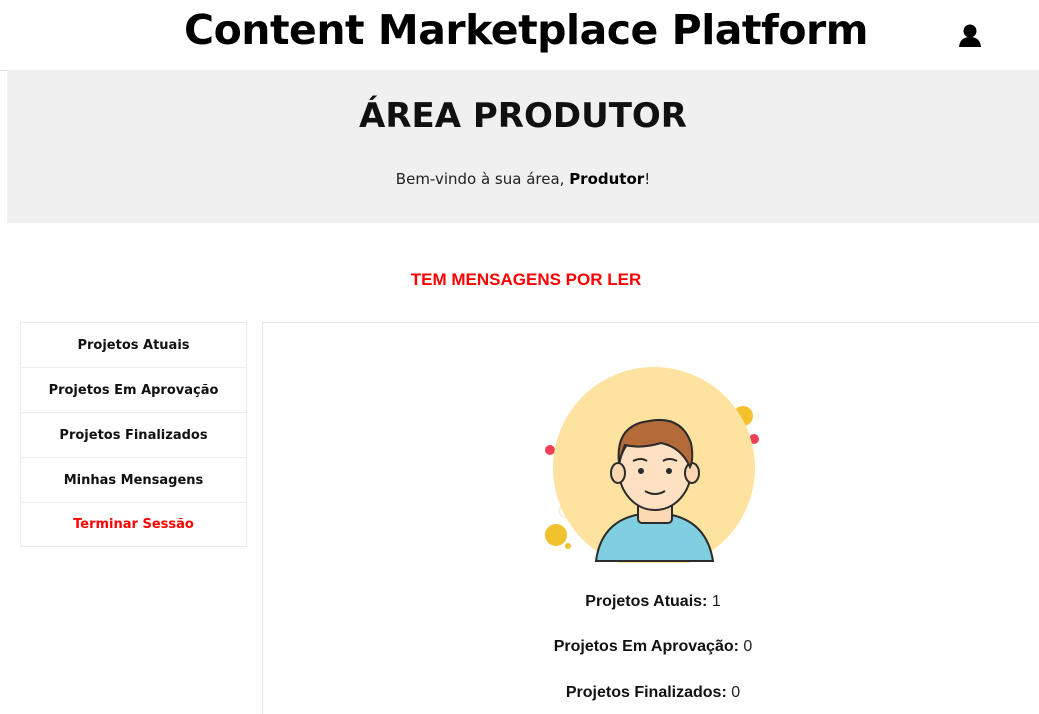  What do you see at coordinates (647, 179) in the screenshot?
I see `welcome-suffix: !` at bounding box center [647, 179].